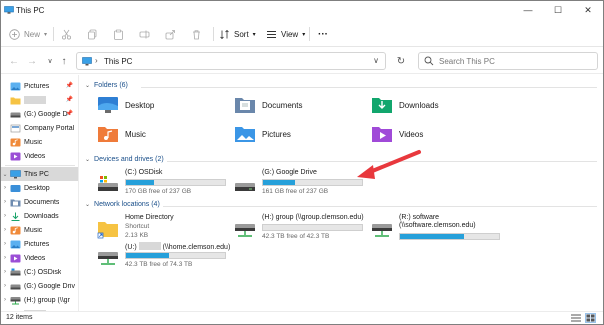 This screenshot has height=325, width=604. I want to click on search-box, so click(508, 61).